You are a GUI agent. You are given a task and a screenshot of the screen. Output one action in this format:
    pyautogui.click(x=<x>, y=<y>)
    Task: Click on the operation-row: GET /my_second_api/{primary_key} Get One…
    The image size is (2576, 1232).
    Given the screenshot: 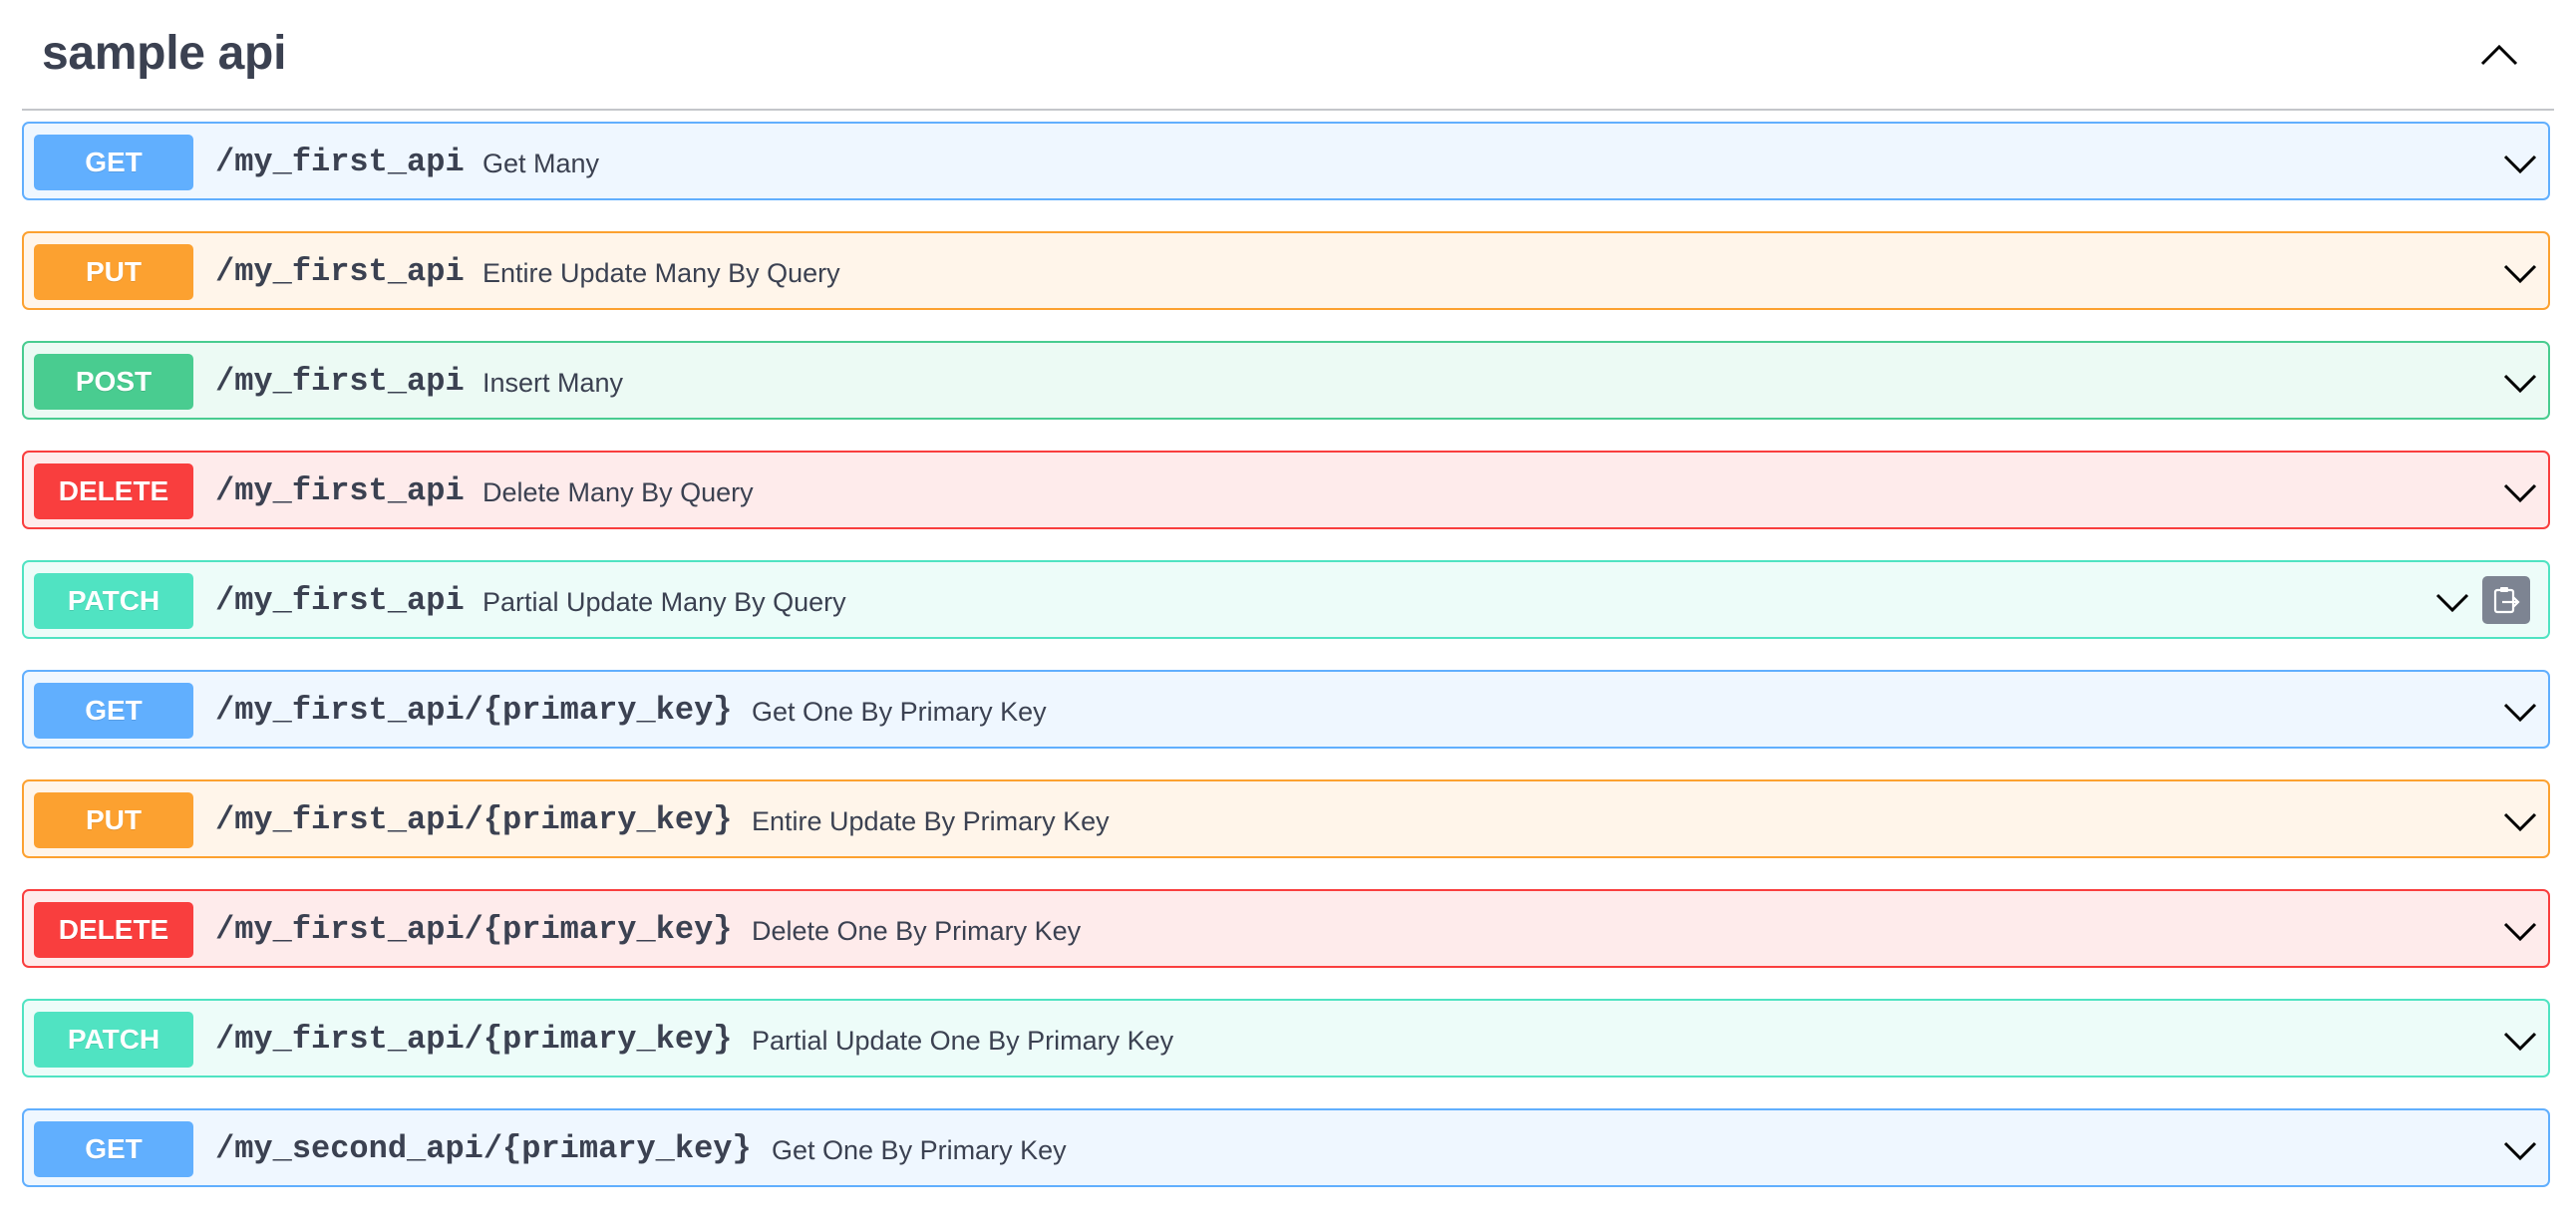 What is the action you would take?
    pyautogui.click(x=1286, y=1147)
    